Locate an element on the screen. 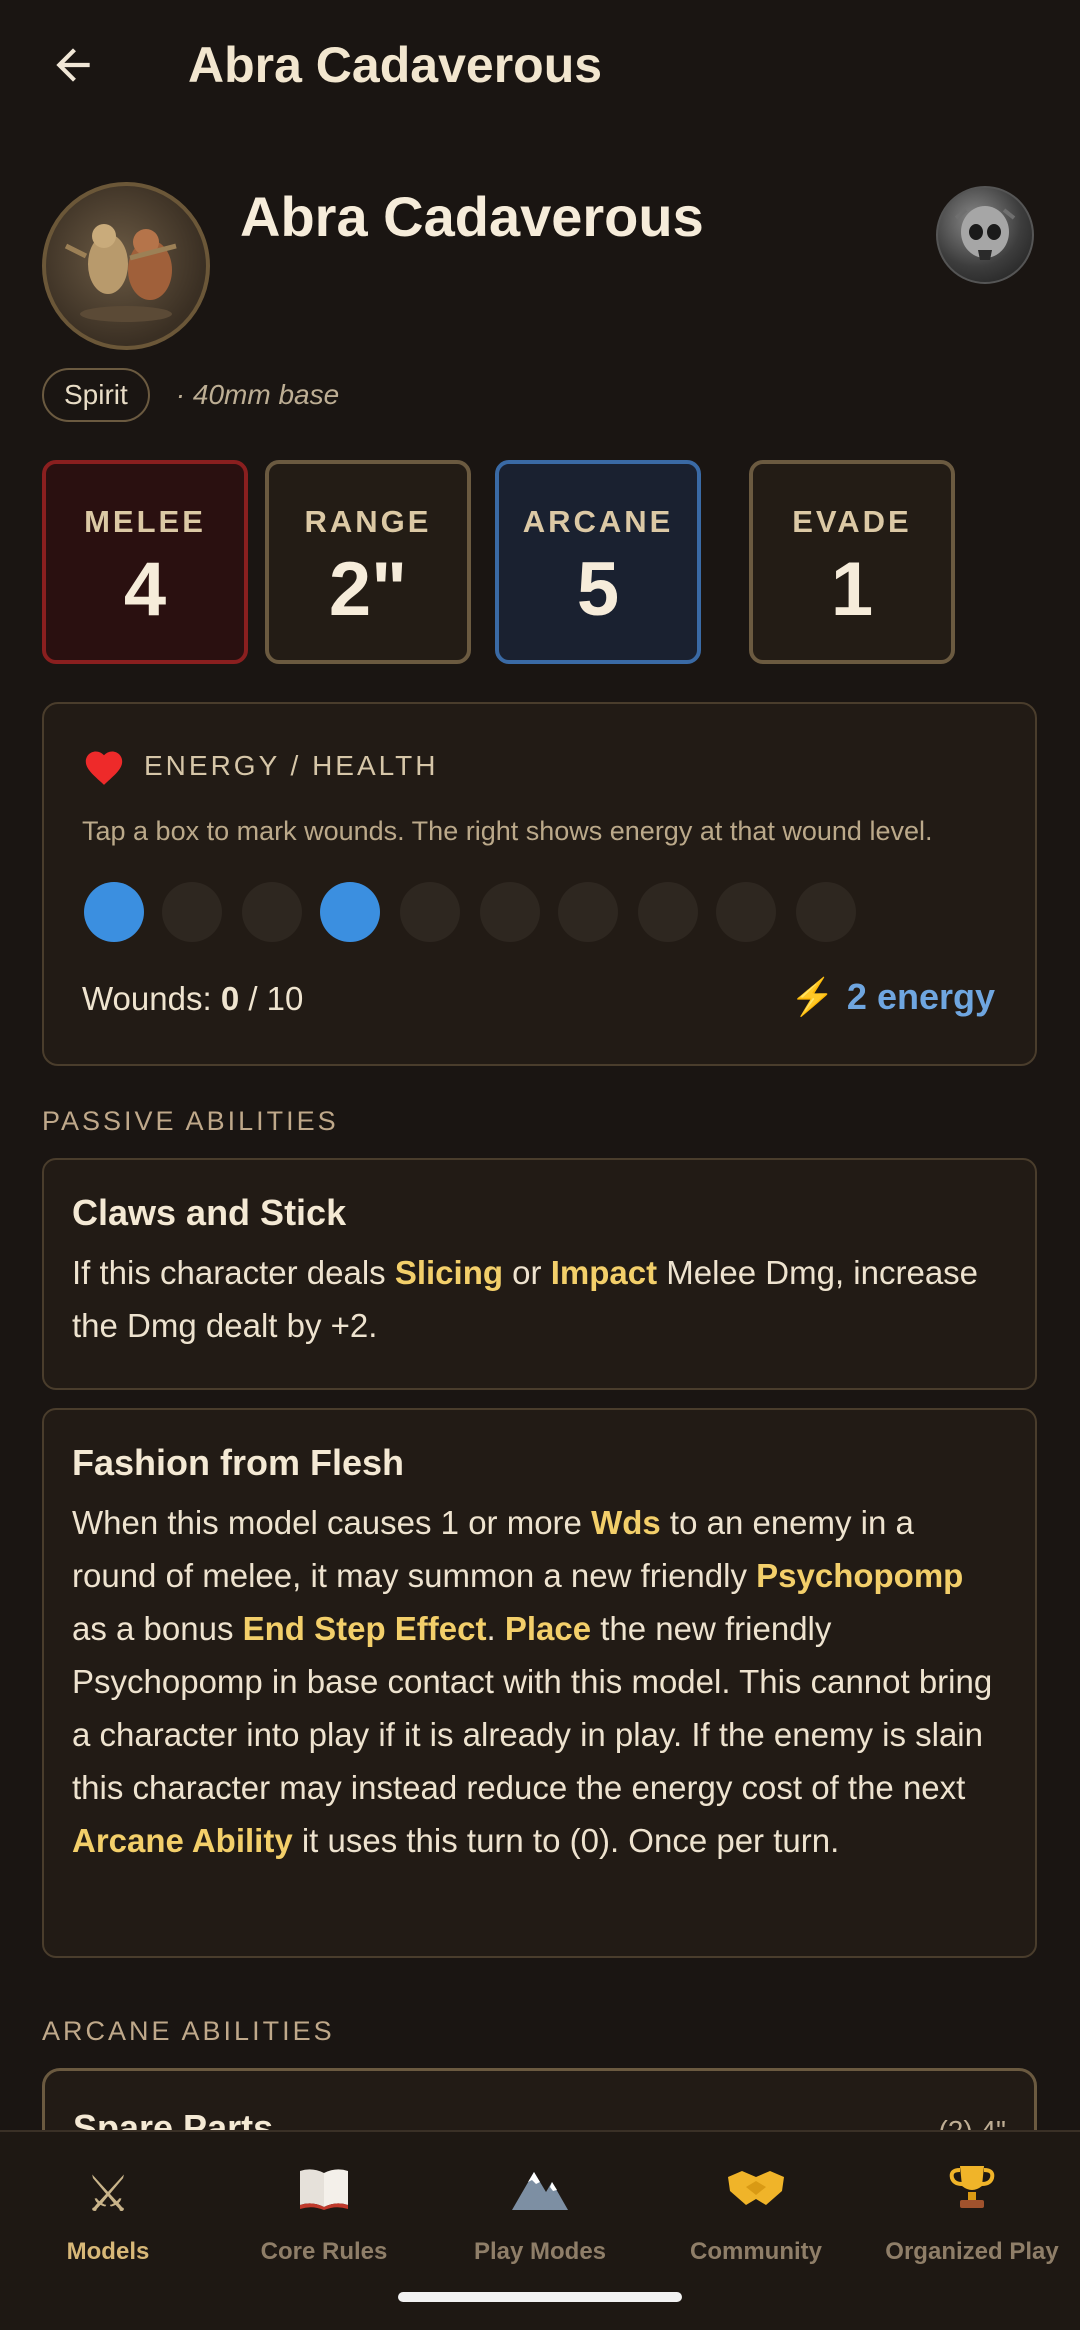  nav-tab-play-modes: Play Modes is located at coordinates (540, 2214).